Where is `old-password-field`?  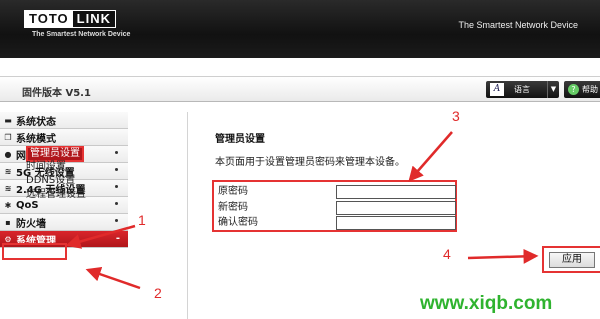 old-password-field is located at coordinates (396, 192).